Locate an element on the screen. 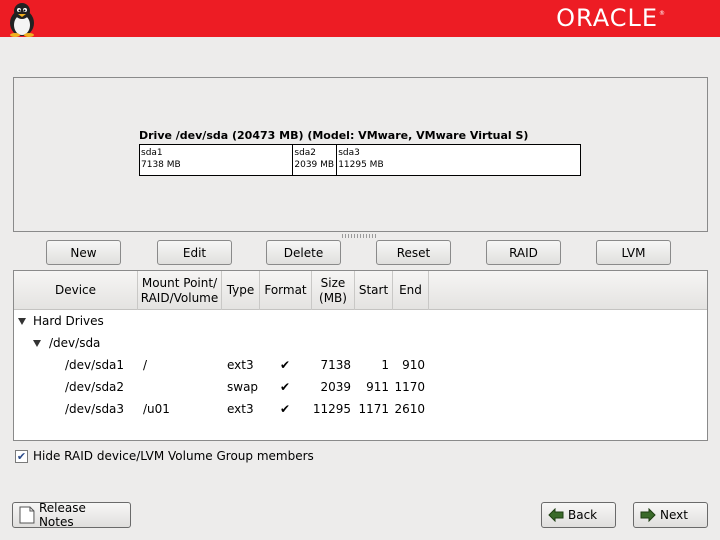 The image size is (720, 540). partition-size: 11295 MB is located at coordinates (361, 165).